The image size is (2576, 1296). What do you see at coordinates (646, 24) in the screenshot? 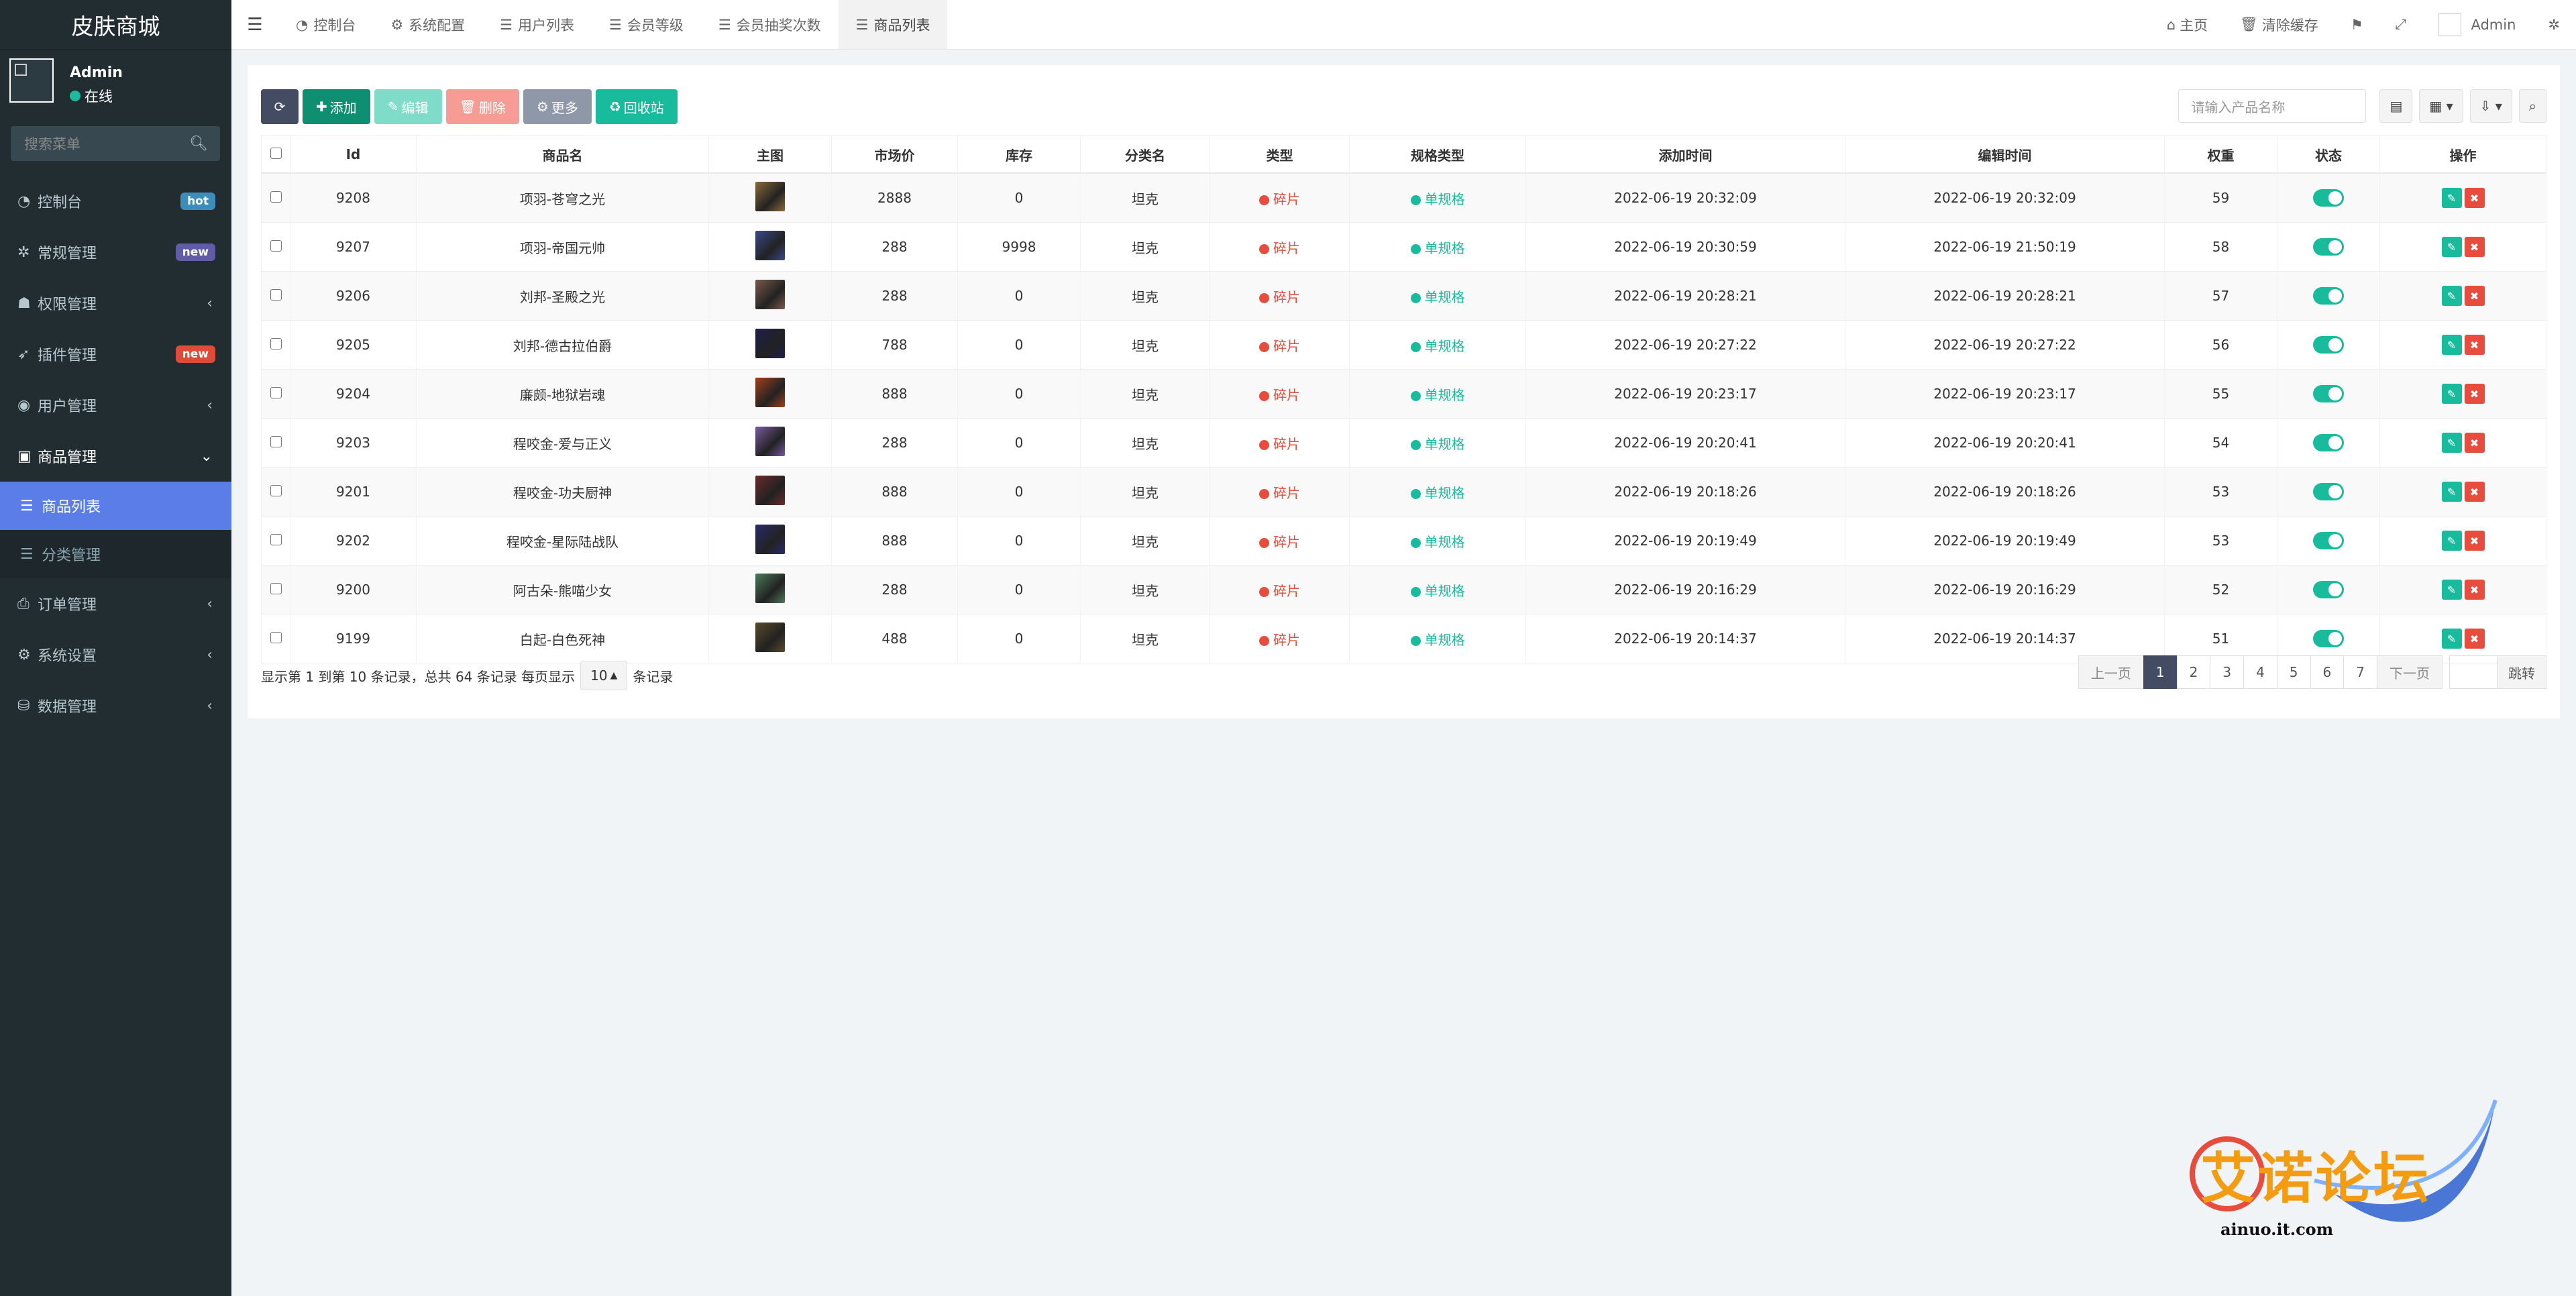
I see `tab-member-level: ☰ 会员等级` at bounding box center [646, 24].